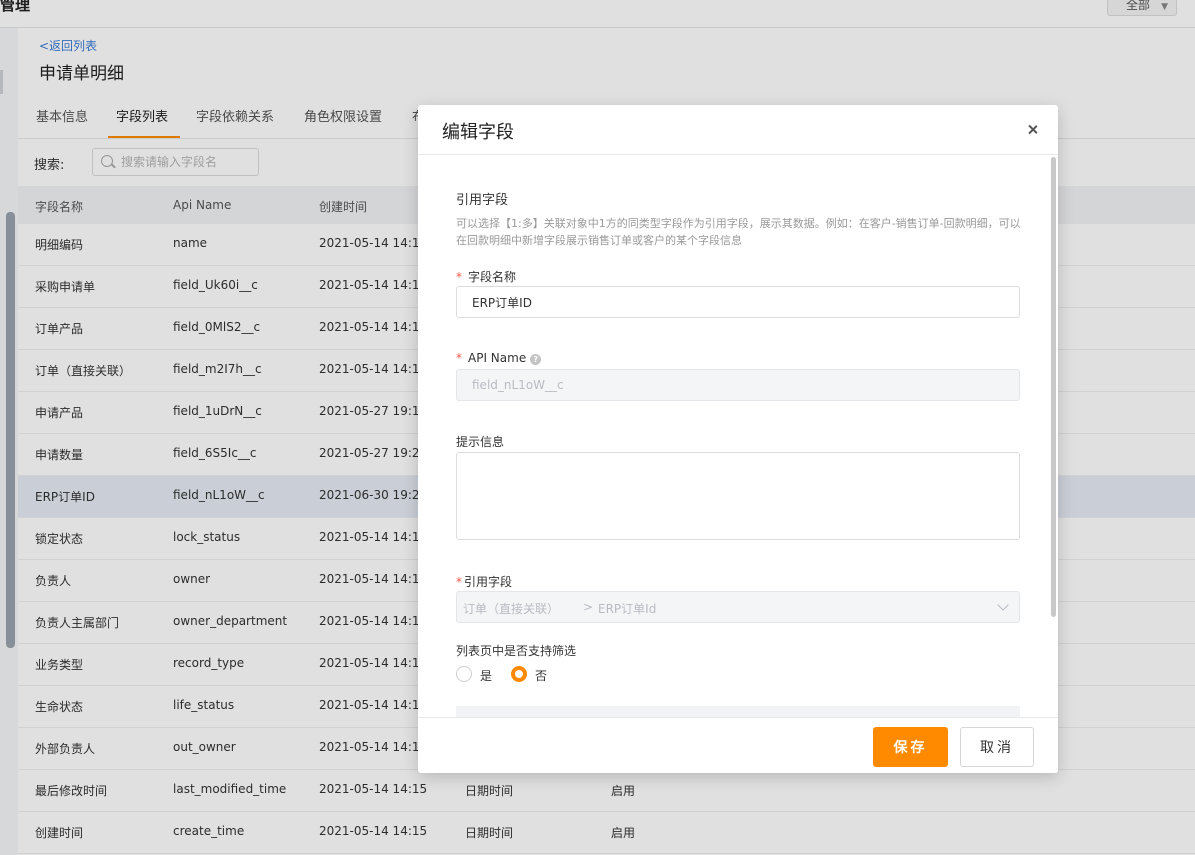  I want to click on hint-label: 提示信息, so click(480, 442).